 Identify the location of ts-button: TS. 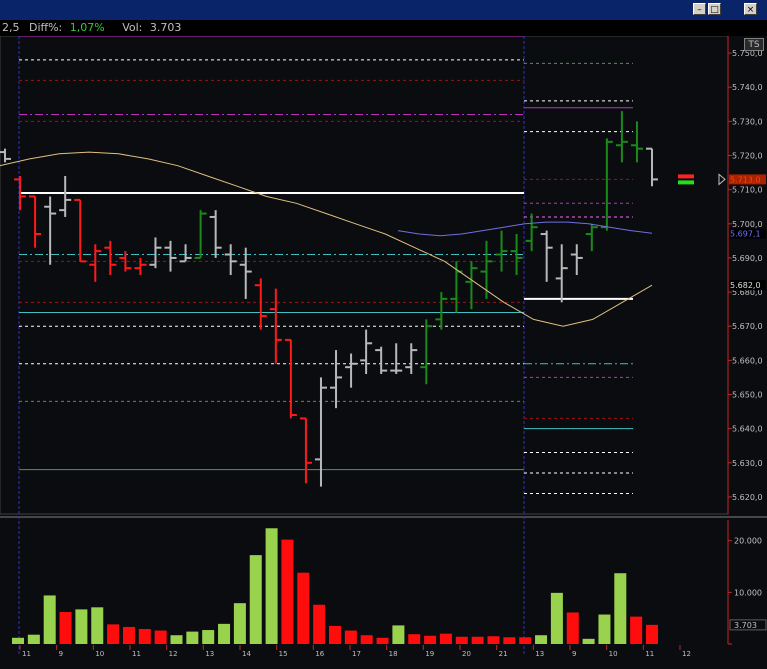
(754, 44).